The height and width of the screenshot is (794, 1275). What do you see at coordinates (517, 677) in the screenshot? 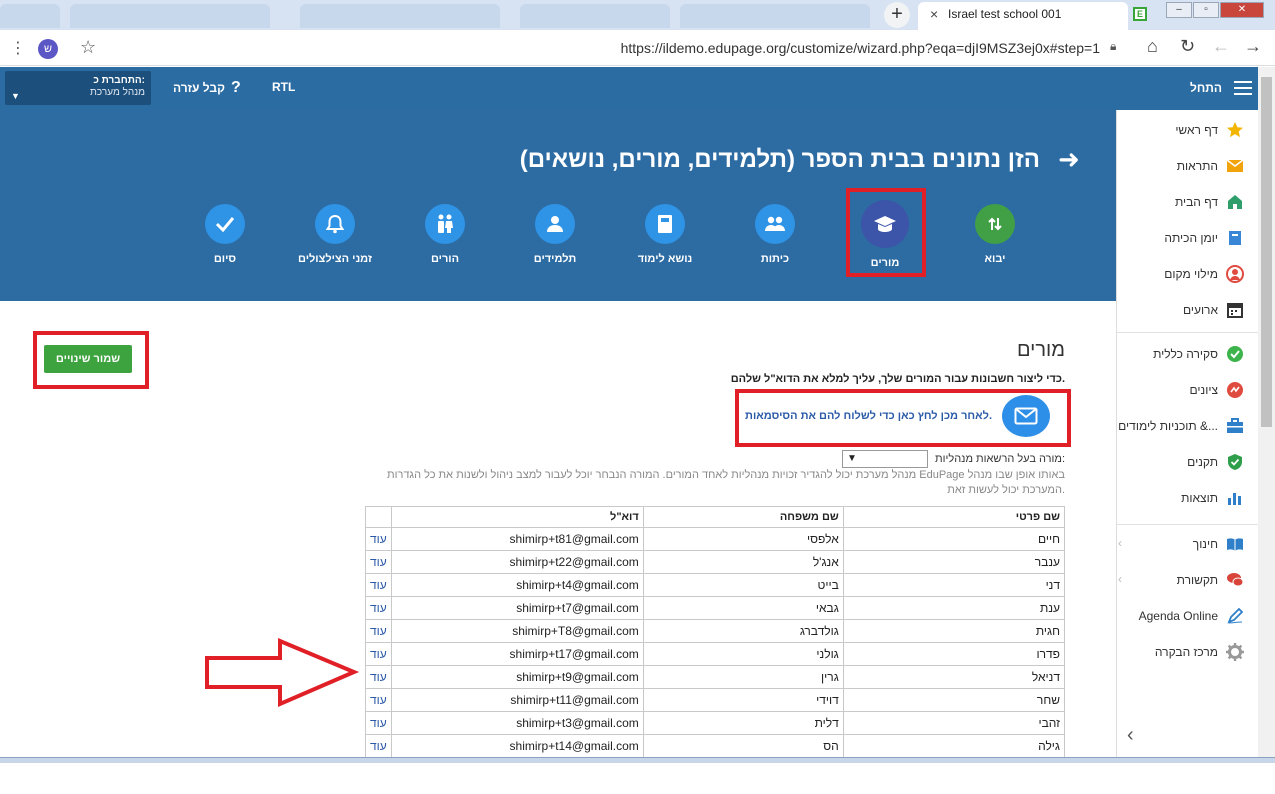
I see `email-cell: shimirp+t9@gmail.com` at bounding box center [517, 677].